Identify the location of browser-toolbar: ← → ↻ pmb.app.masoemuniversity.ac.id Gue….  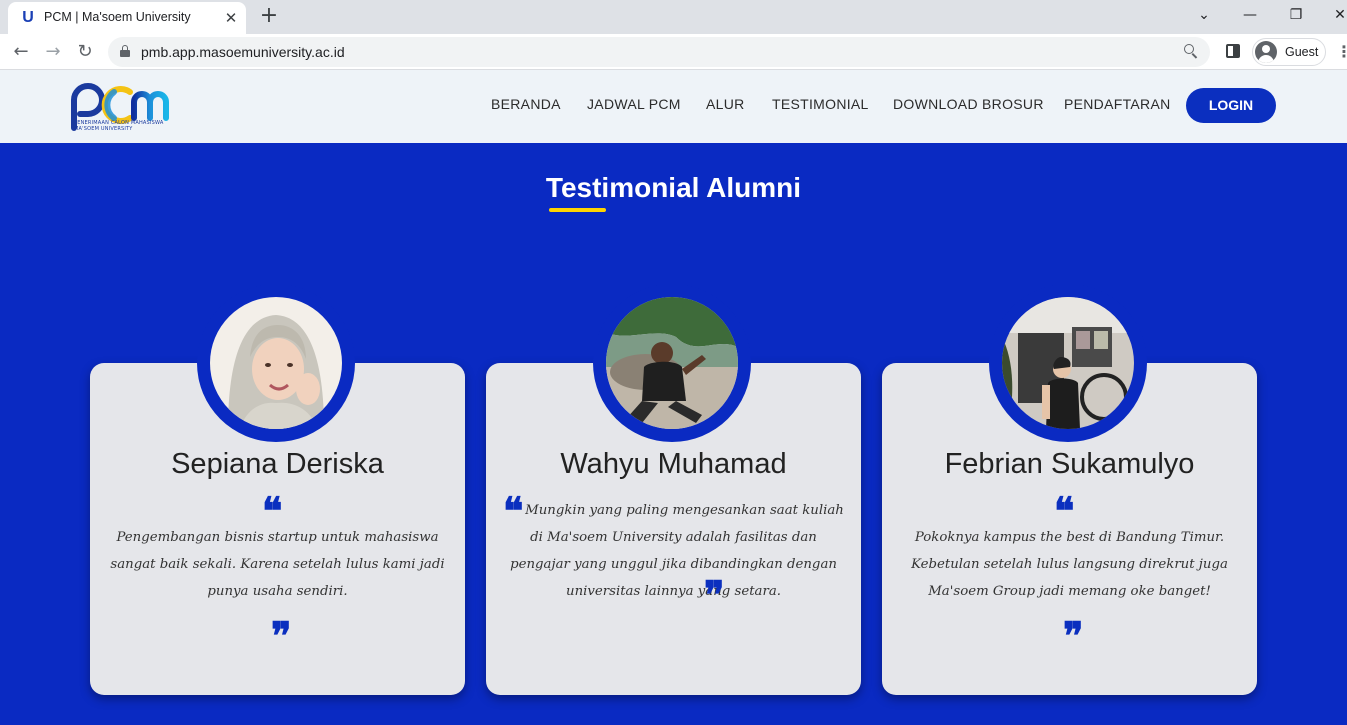
(673, 52).